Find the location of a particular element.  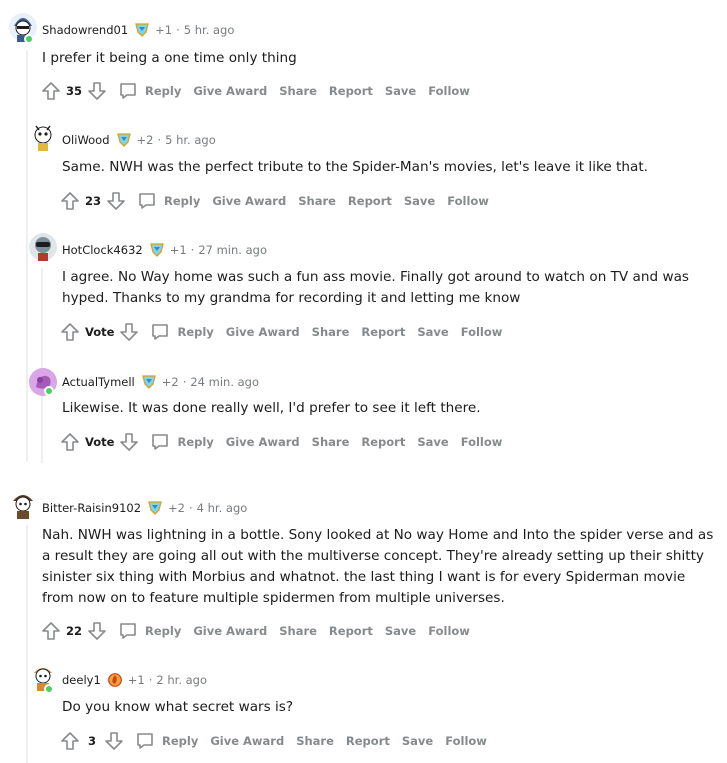

timestamp: 2 hr. ago is located at coordinates (181, 680).